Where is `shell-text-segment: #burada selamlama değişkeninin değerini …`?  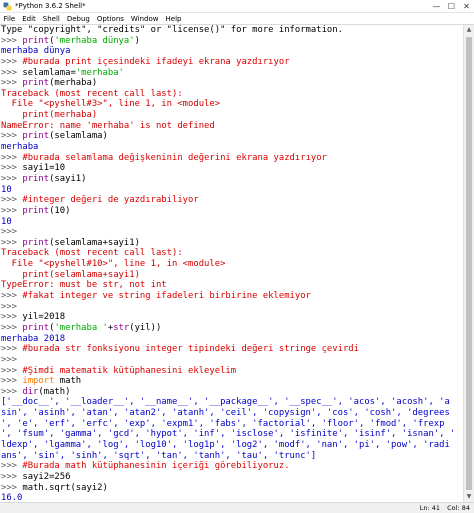
shell-text-segment: #burada selamlama değişkeninin değerini … is located at coordinates (174, 157).